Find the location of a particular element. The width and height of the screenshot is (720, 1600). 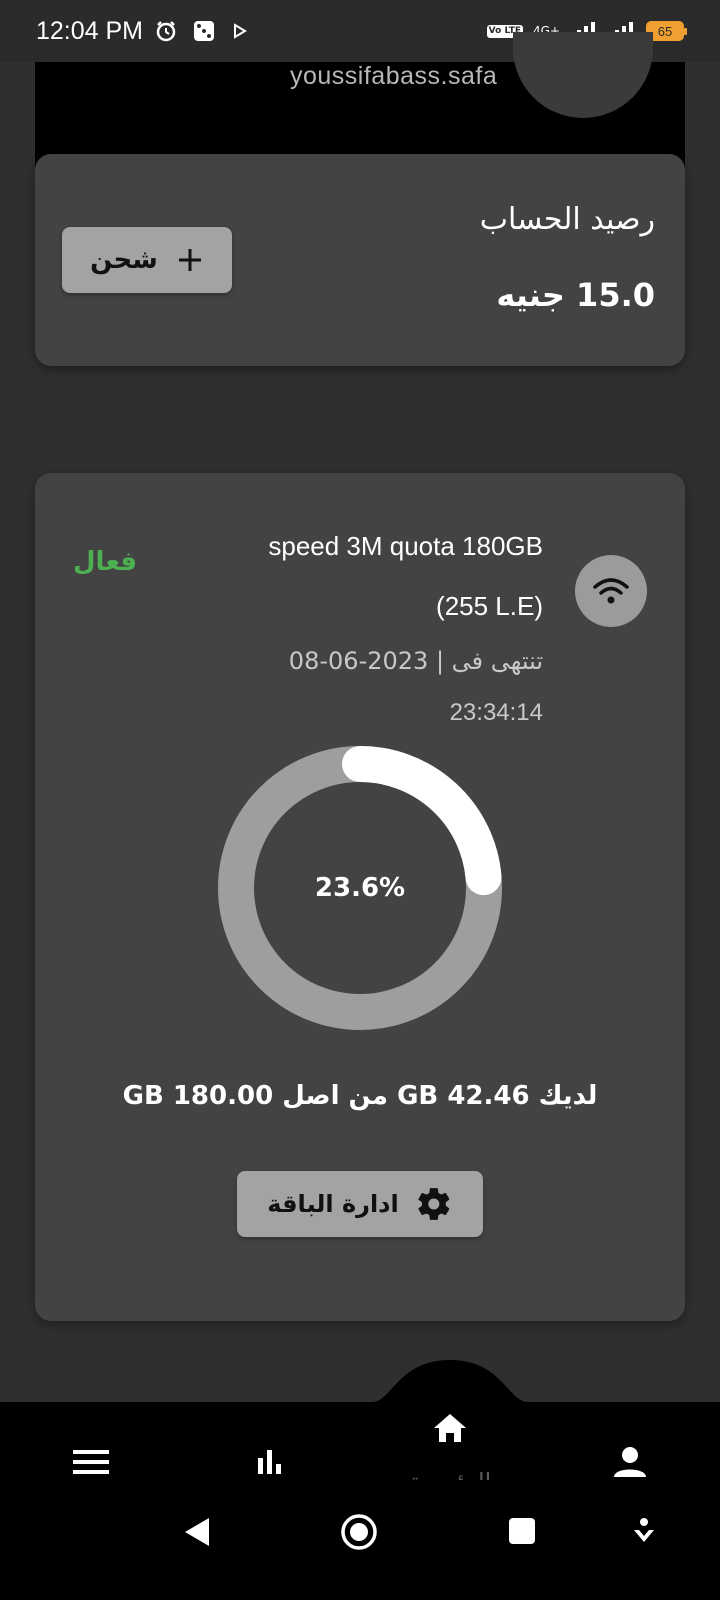

balance-label: رصيد الحساب is located at coordinates (567, 219).